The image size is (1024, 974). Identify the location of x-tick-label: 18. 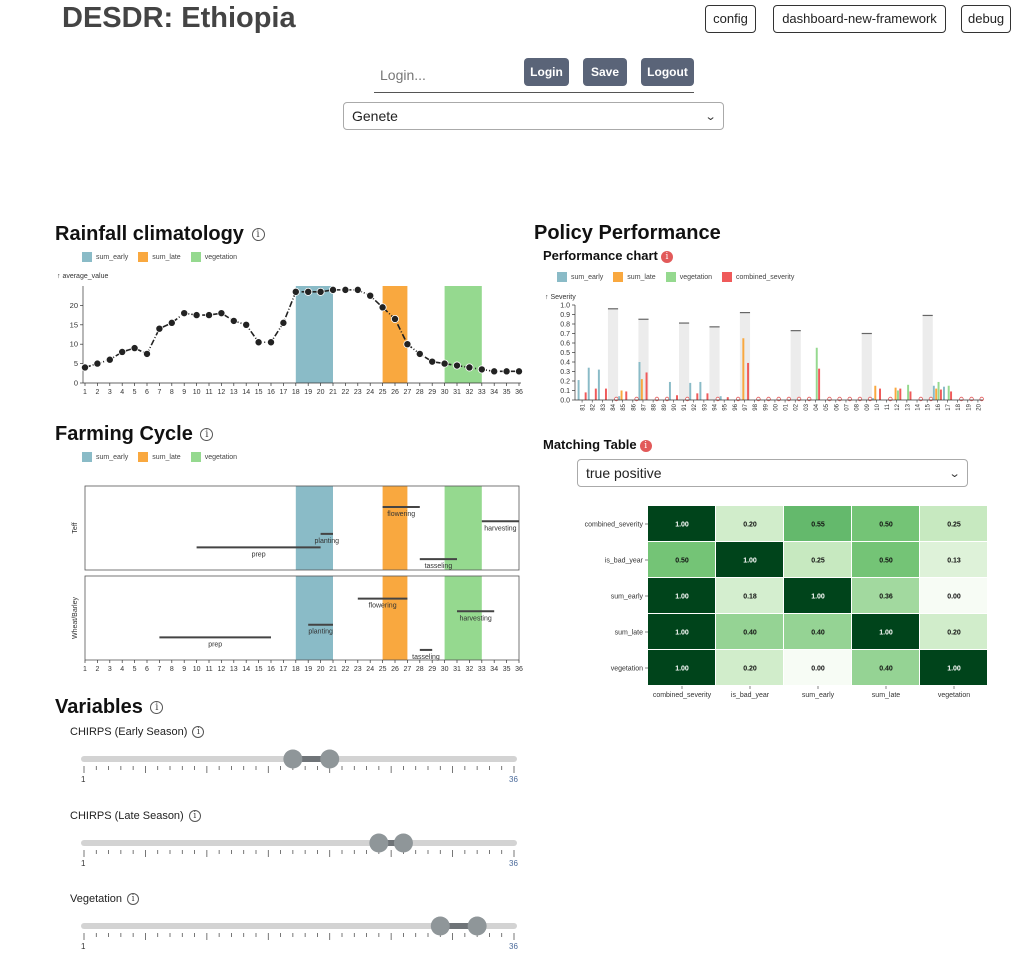
(296, 669).